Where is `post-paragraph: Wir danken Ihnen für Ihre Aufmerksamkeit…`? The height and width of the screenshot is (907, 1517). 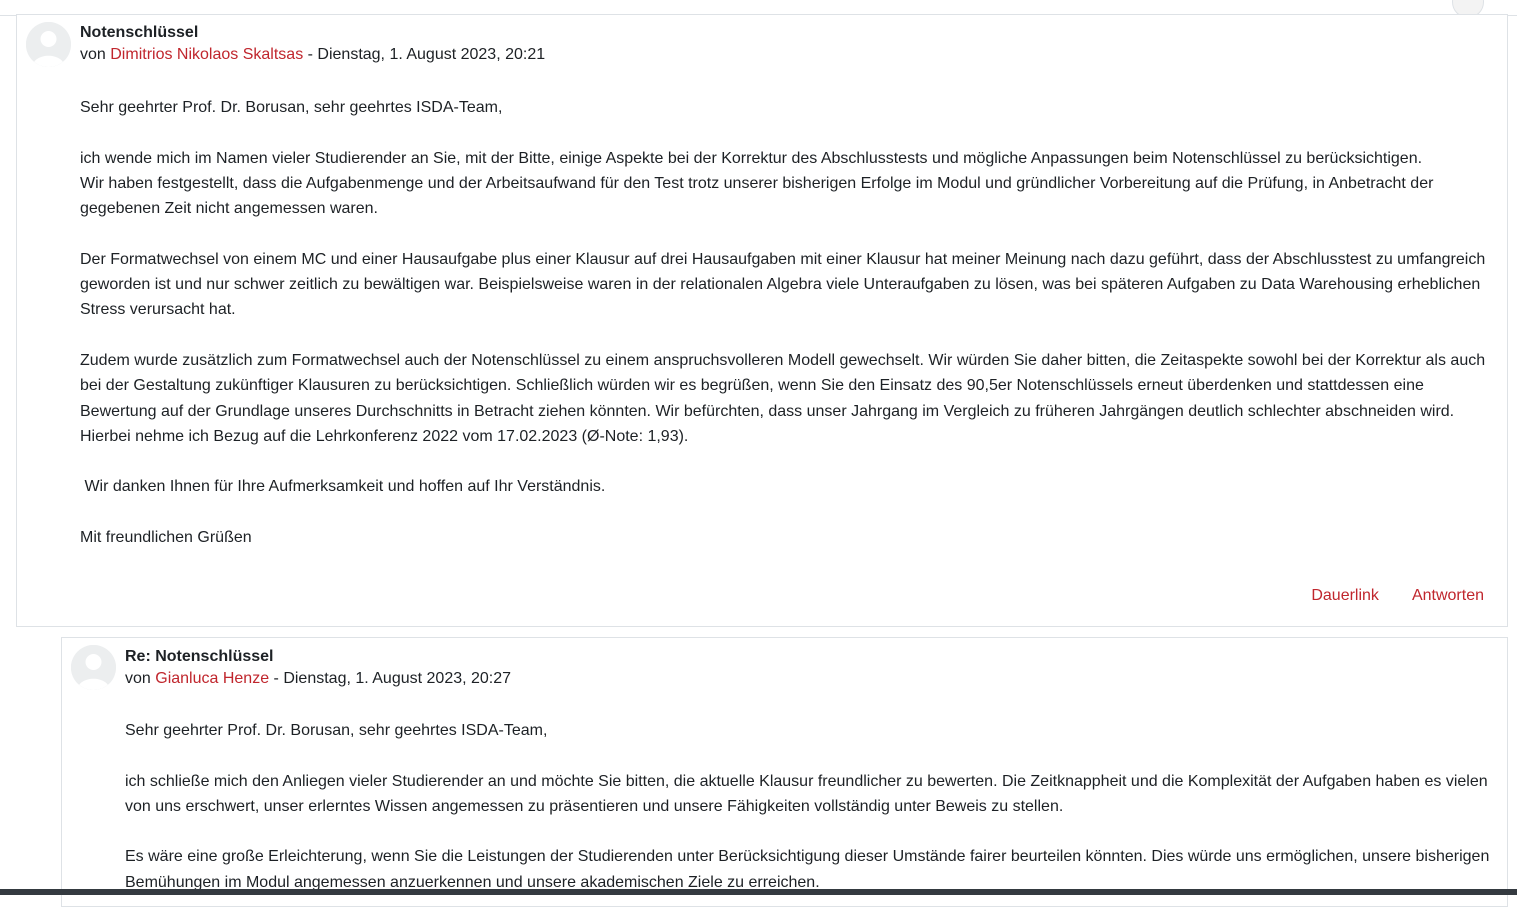
post-paragraph: Wir danken Ihnen für Ihre Aufmerksamkeit… is located at coordinates (343, 487).